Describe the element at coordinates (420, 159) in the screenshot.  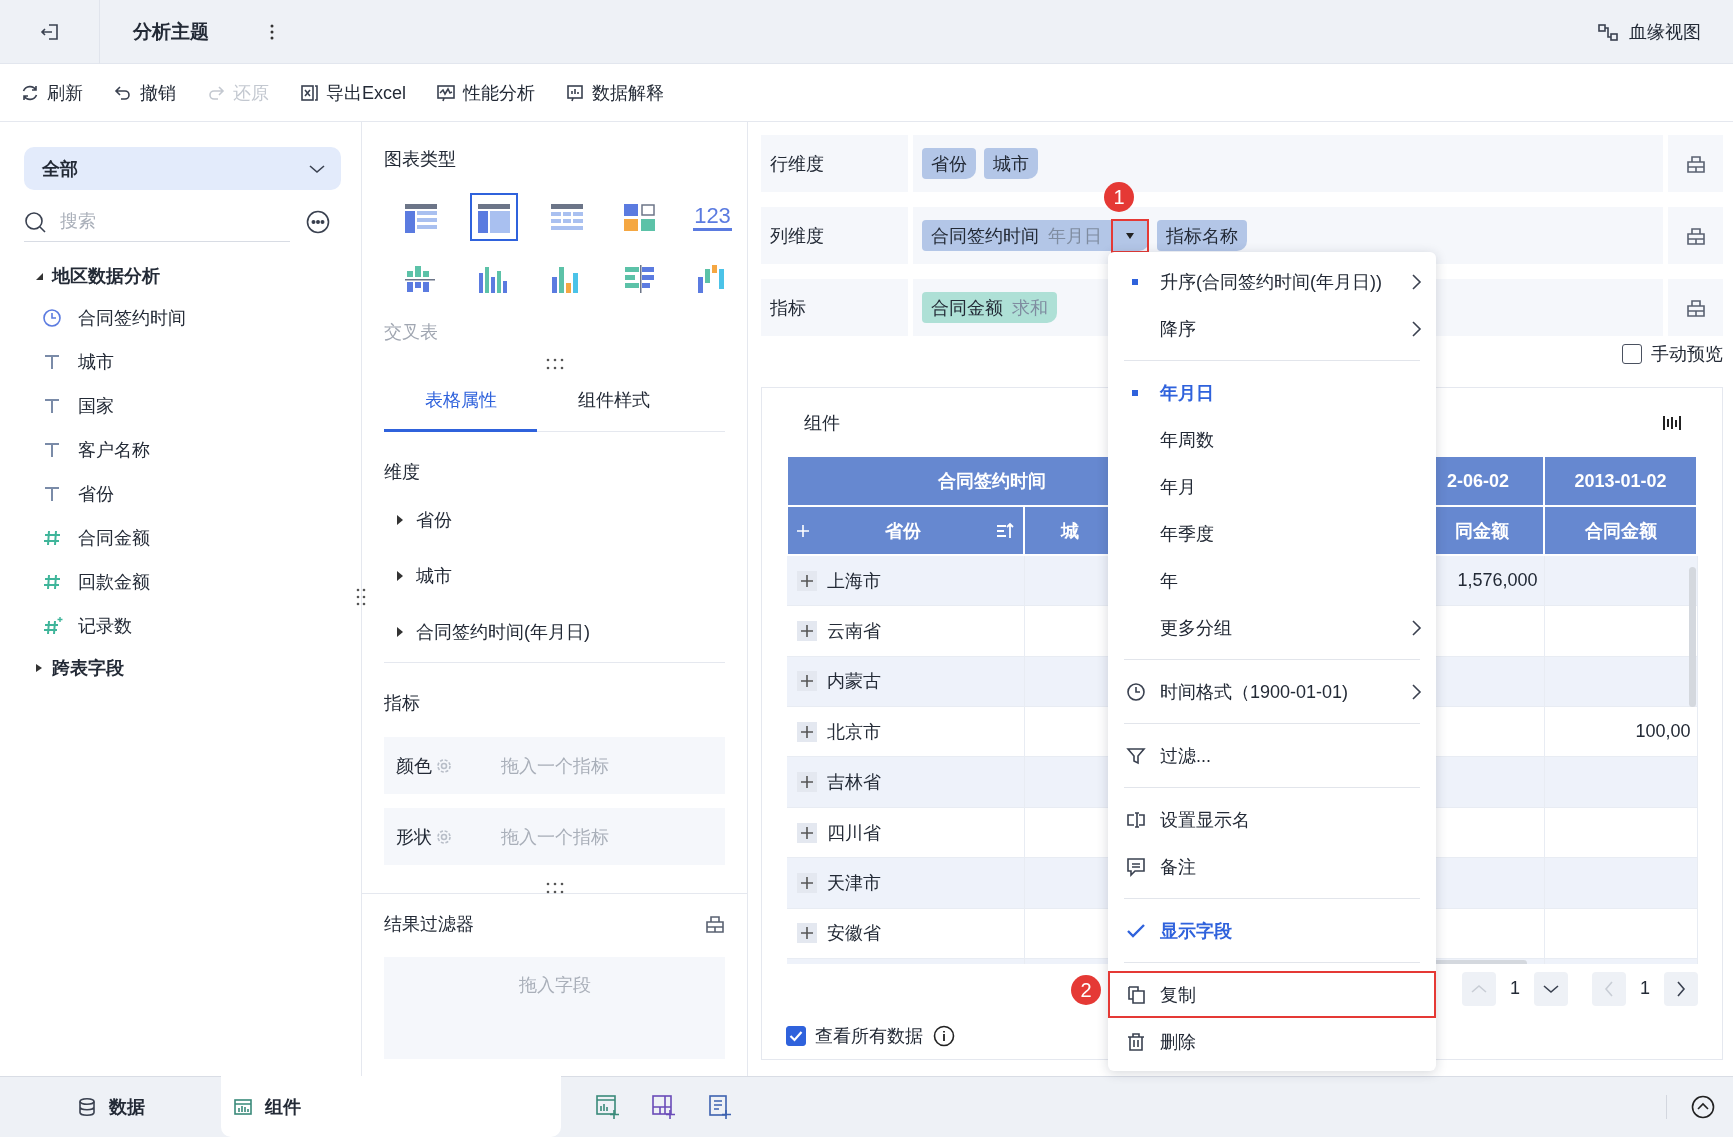
I see `section-title: 图表类型` at that location.